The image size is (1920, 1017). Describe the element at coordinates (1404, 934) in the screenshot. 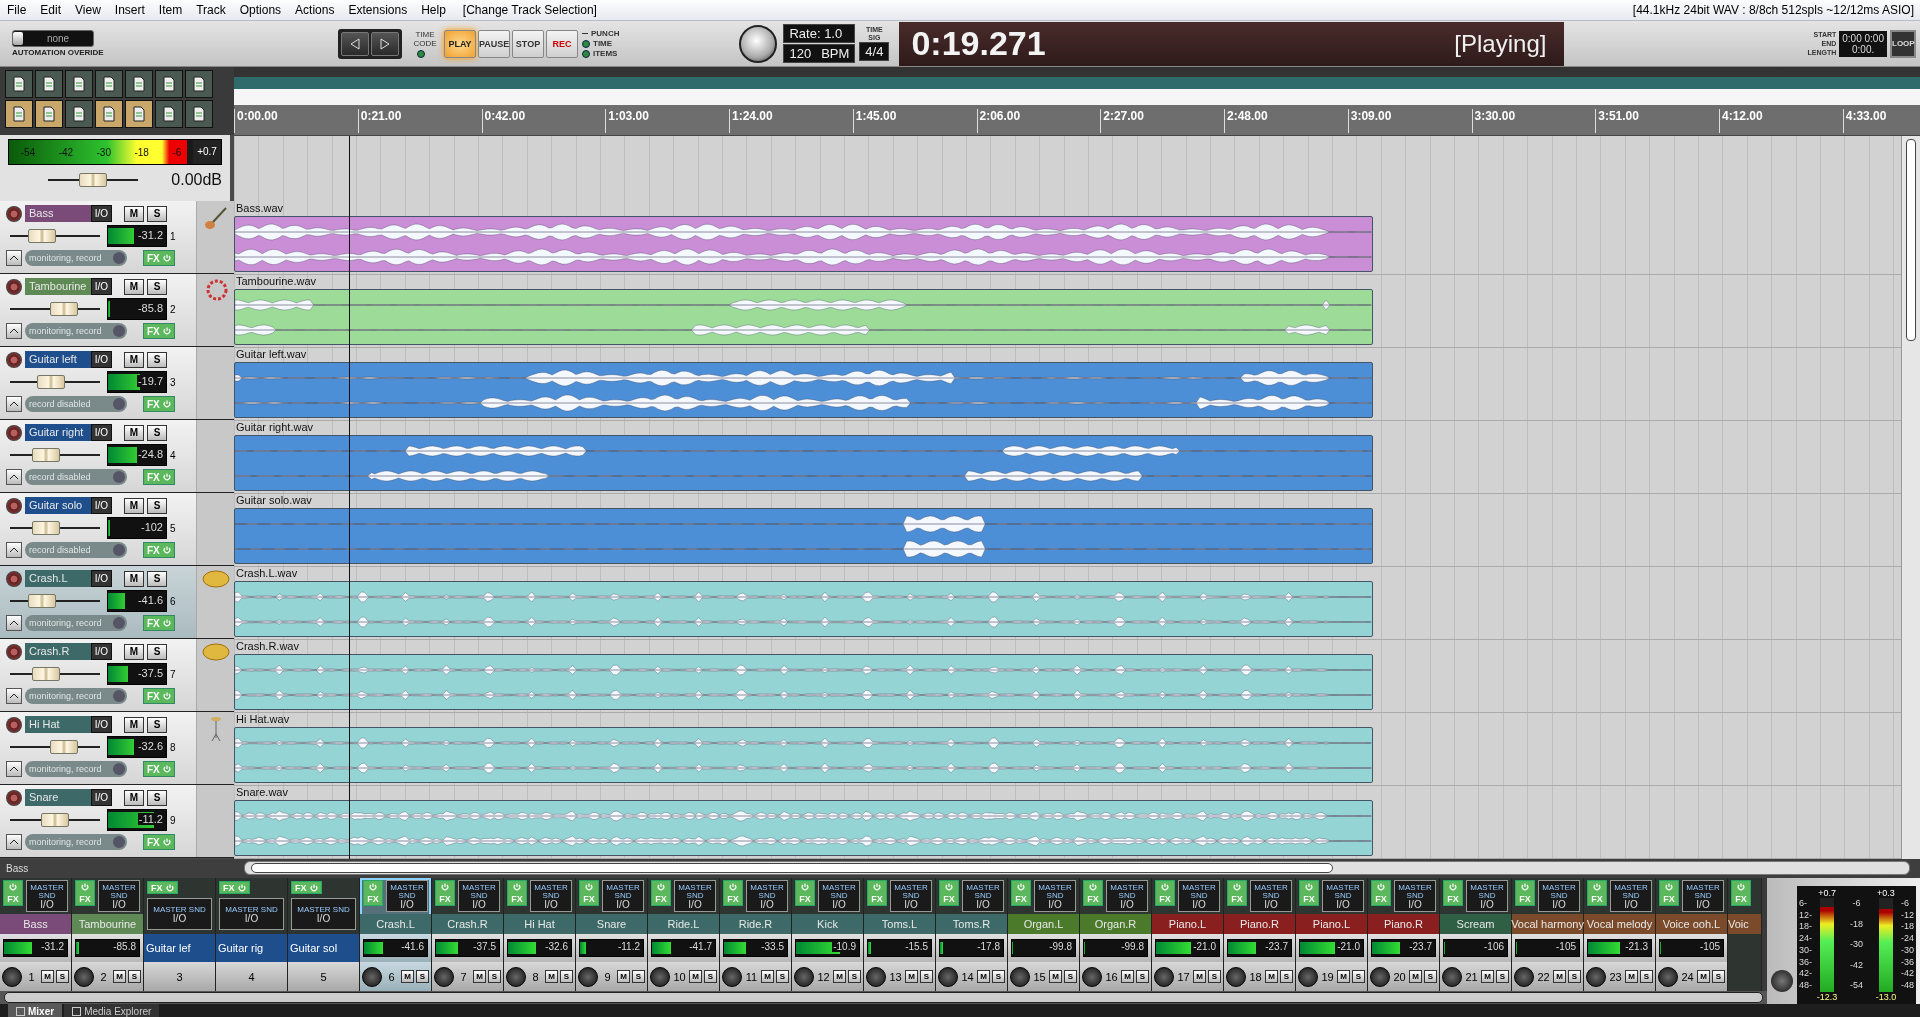

I see `mixer-strip: FX MASTER SND I/O Piano.R -23.7 20 M S` at that location.